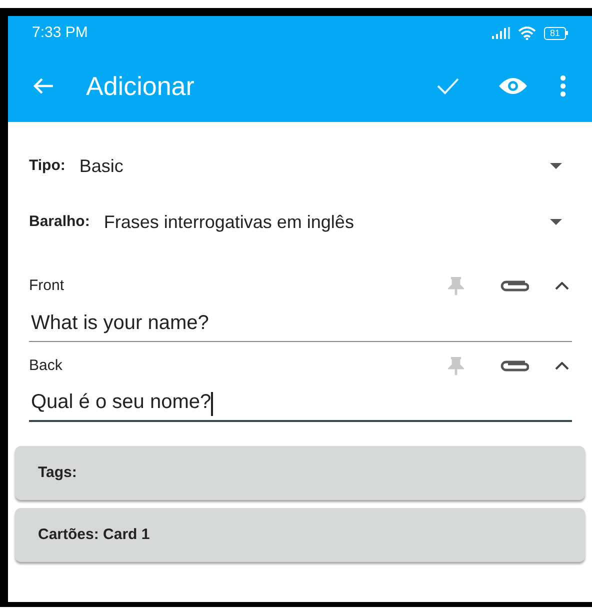 The width and height of the screenshot is (592, 612). I want to click on signal-icon, so click(501, 33).